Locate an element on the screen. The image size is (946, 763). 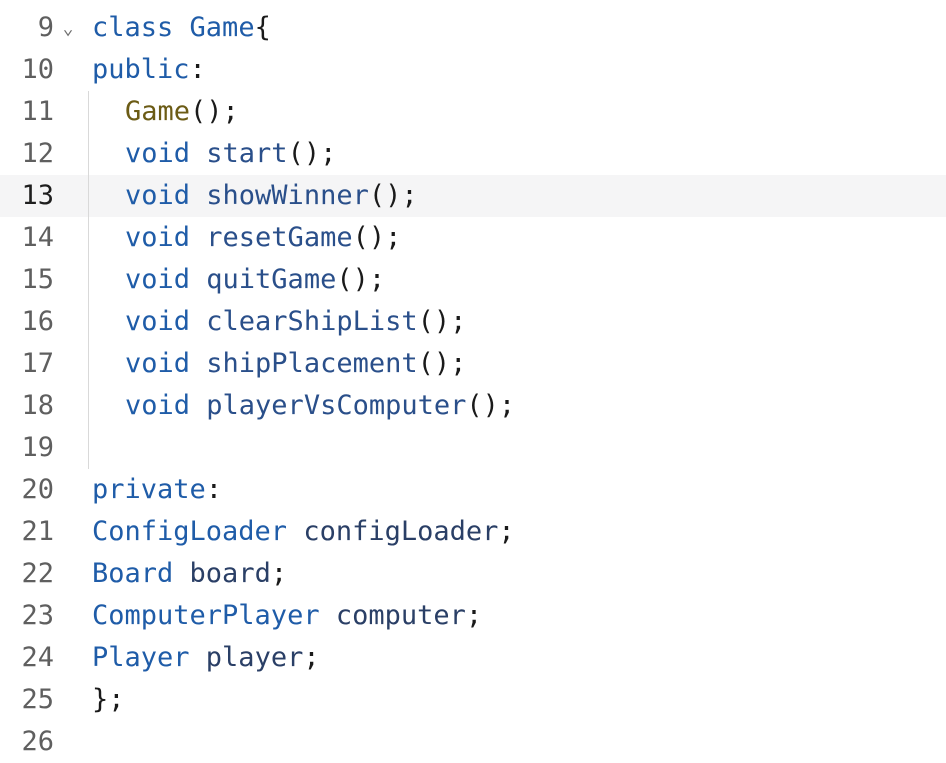
code-text: class Game{ is located at coordinates (181, 28).